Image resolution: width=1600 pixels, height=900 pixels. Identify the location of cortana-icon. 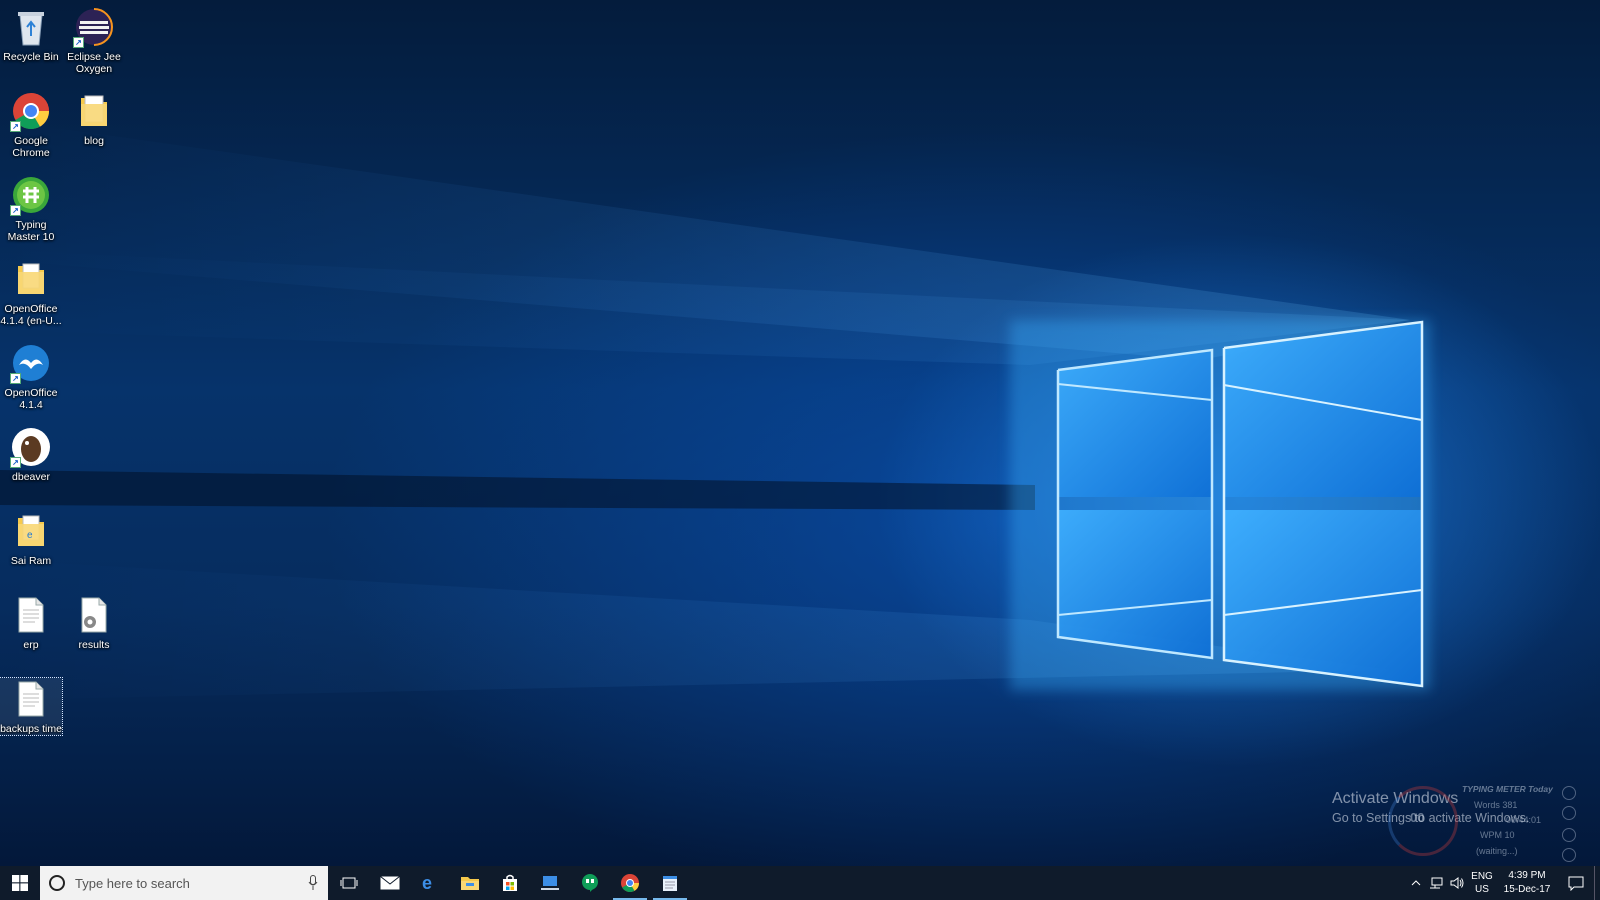
(57, 883).